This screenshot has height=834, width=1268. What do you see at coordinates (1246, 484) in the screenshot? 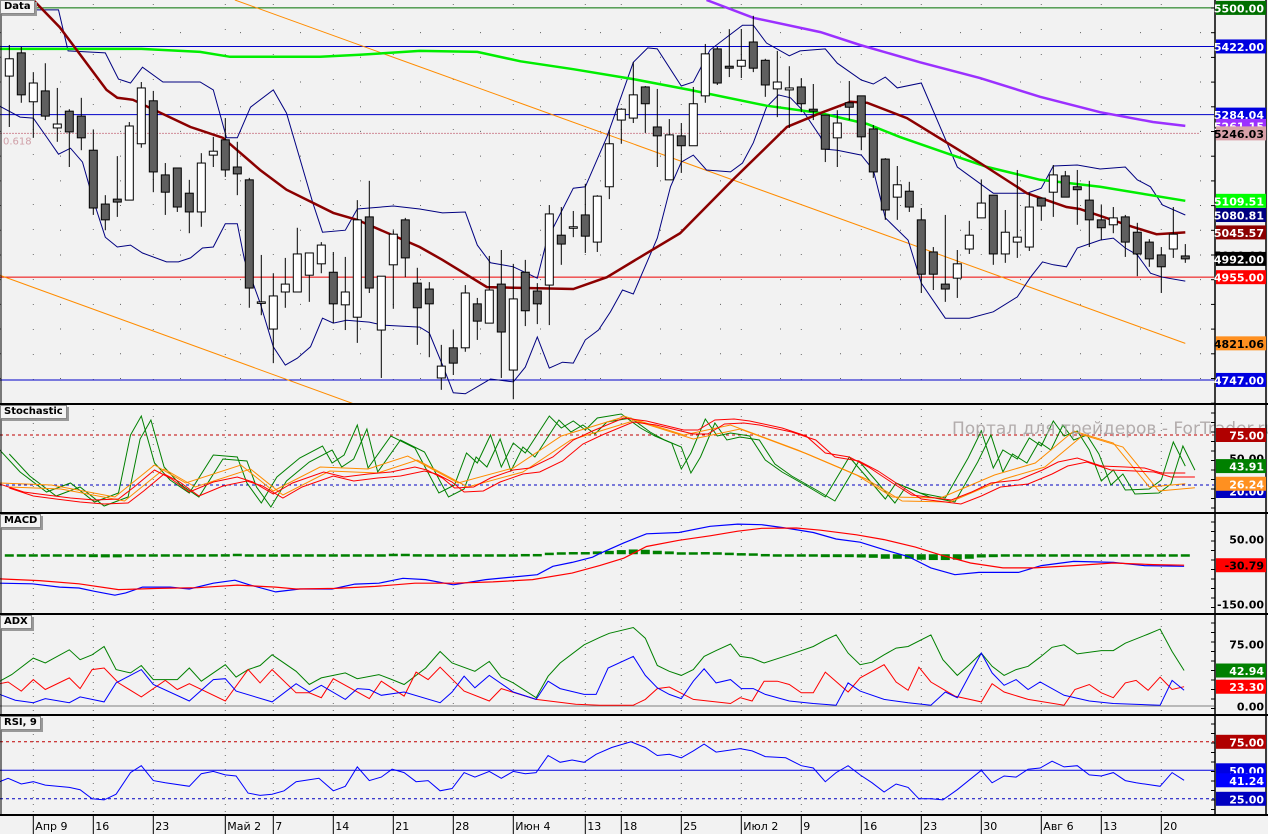
I see `price-axis-label-text: 26.24` at bounding box center [1246, 484].